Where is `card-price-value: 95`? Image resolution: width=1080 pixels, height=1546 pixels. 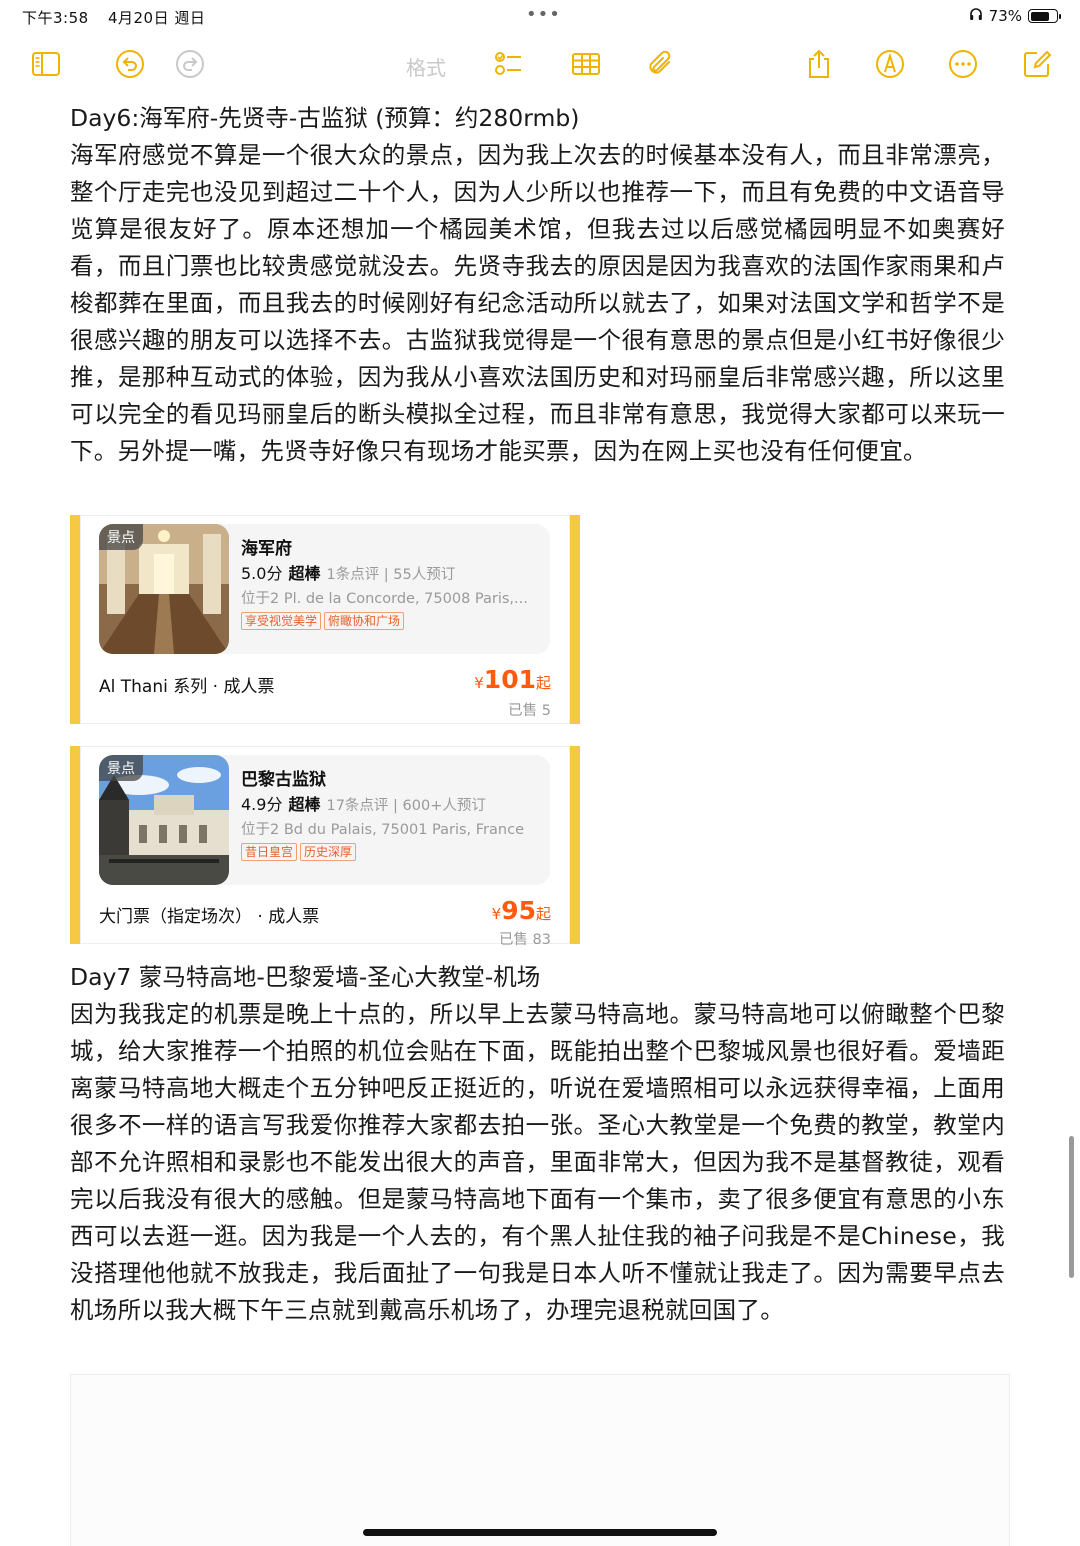
card-price-value: 95 is located at coordinates (518, 910).